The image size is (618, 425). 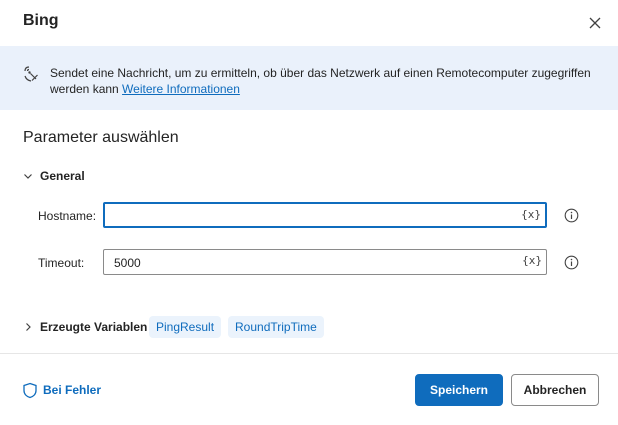 I want to click on produced-variables-label: Erzeugte Variablen, so click(x=94, y=327).